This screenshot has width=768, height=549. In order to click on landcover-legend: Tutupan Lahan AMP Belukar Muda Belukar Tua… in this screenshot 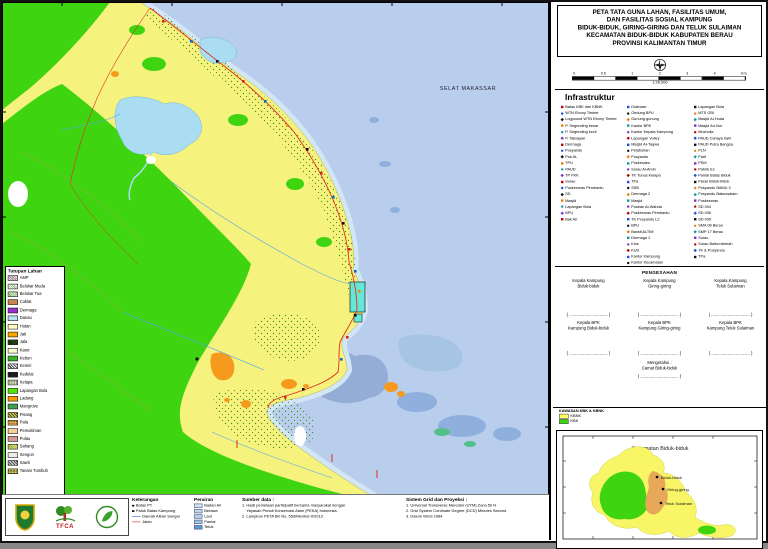, I will do `click(35, 381)`.